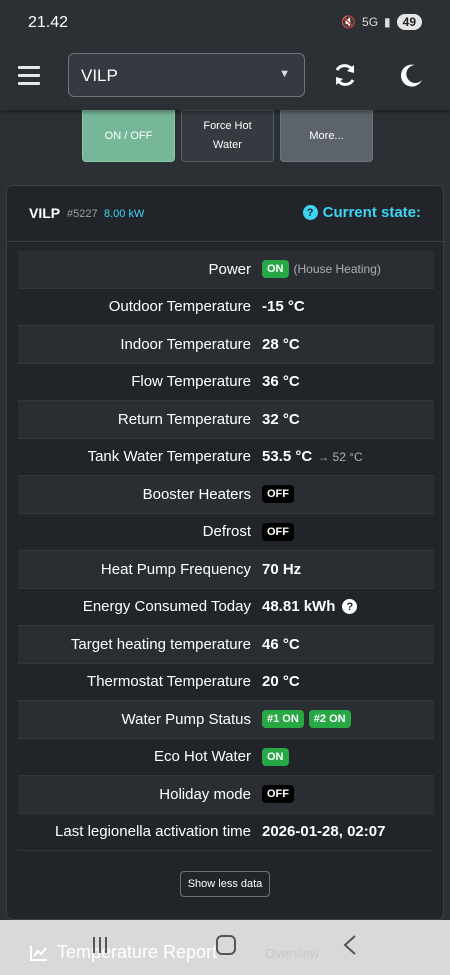 The width and height of the screenshot is (450, 975). I want to click on row-value: ON (House Heating), so click(348, 269).